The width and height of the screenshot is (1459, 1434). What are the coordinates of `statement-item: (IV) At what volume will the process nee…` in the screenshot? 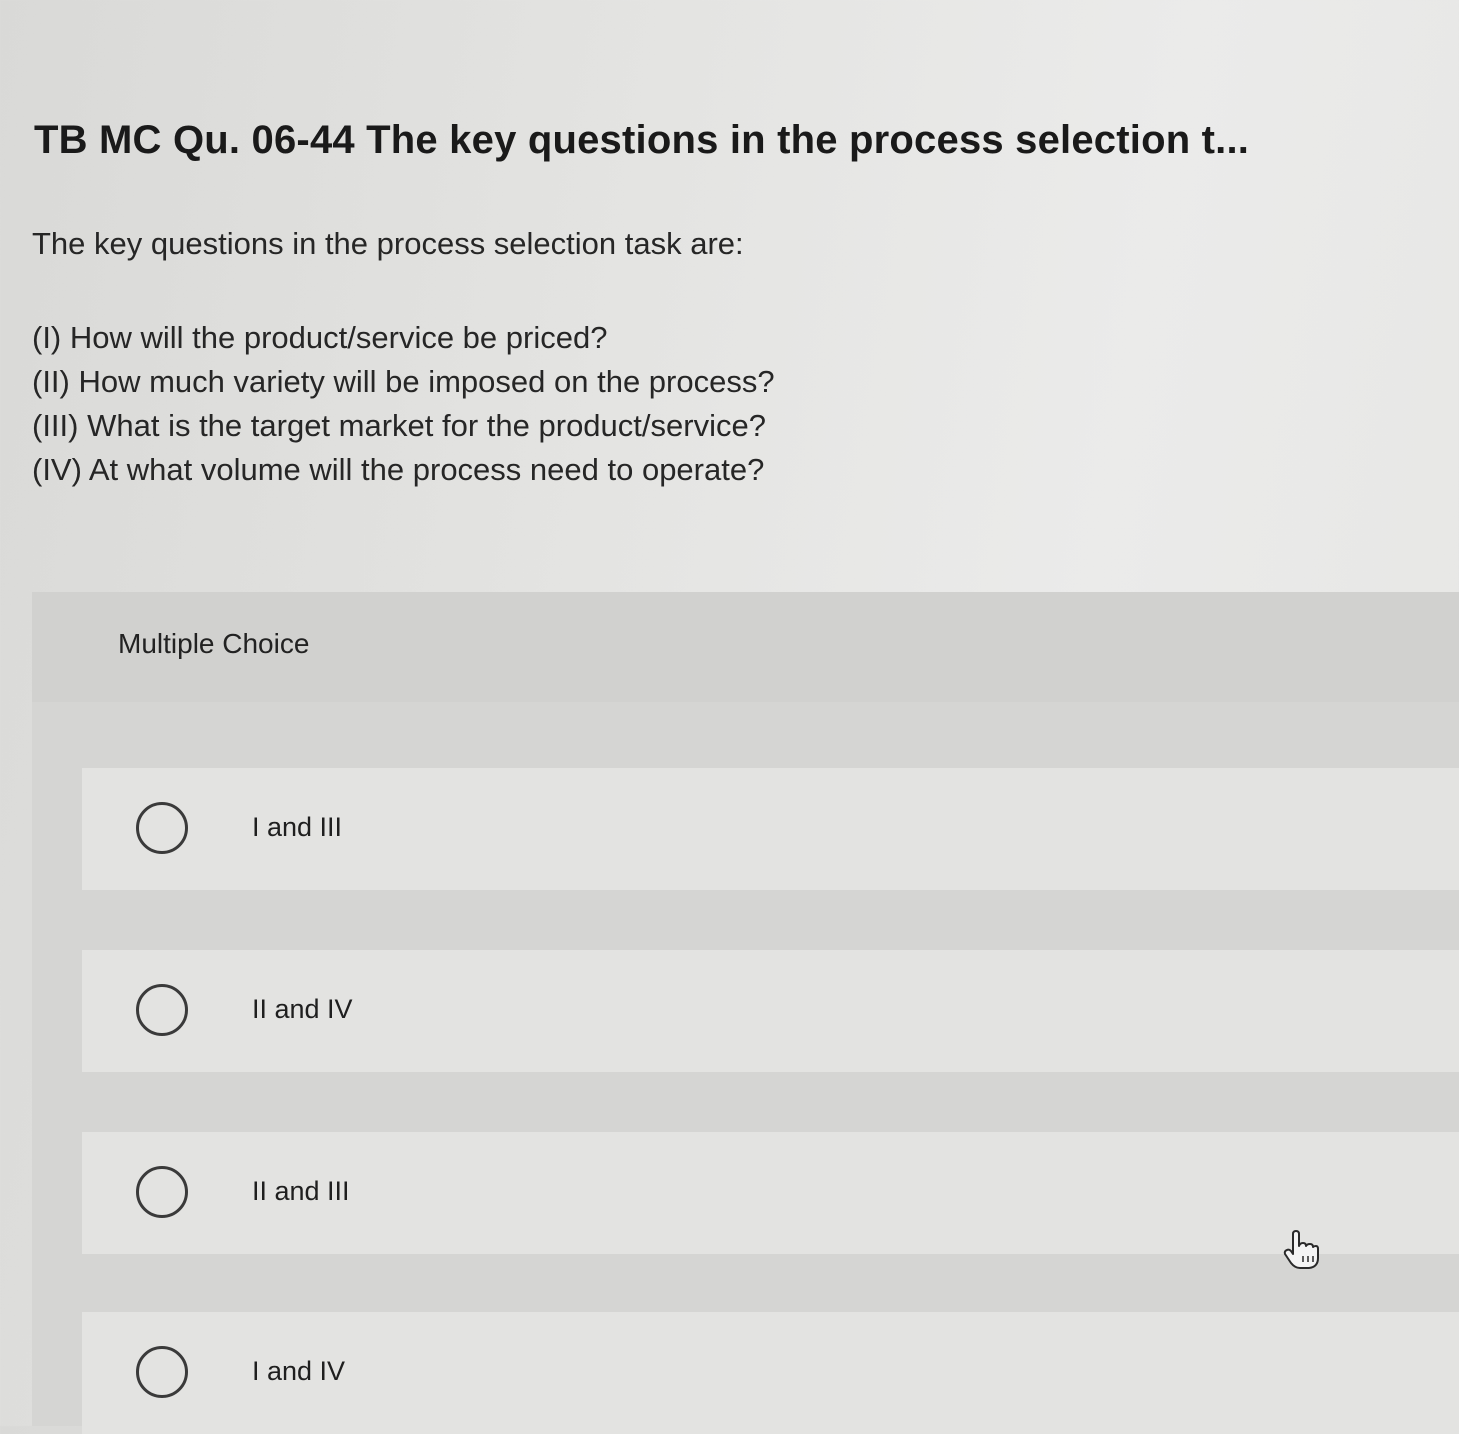 It's located at (398, 469).